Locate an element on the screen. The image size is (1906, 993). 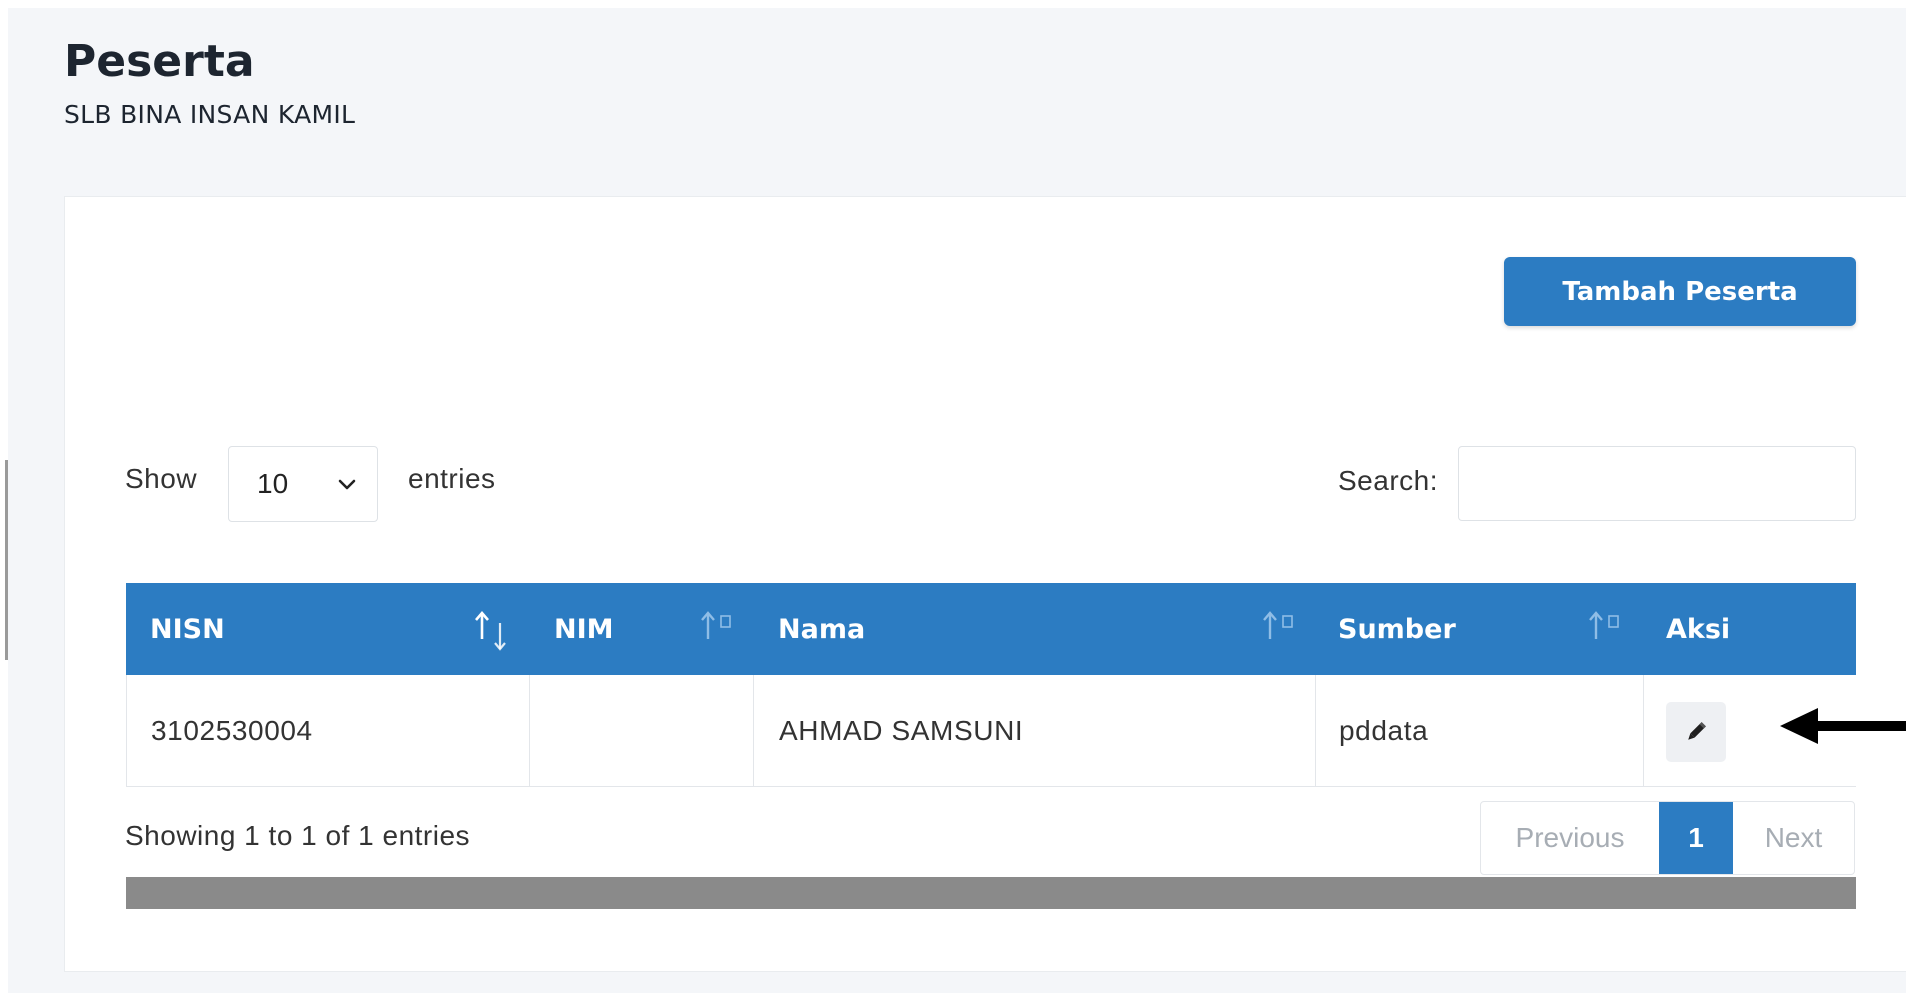
cell-nama: AHMAD SAMSUNI is located at coordinates (901, 730).